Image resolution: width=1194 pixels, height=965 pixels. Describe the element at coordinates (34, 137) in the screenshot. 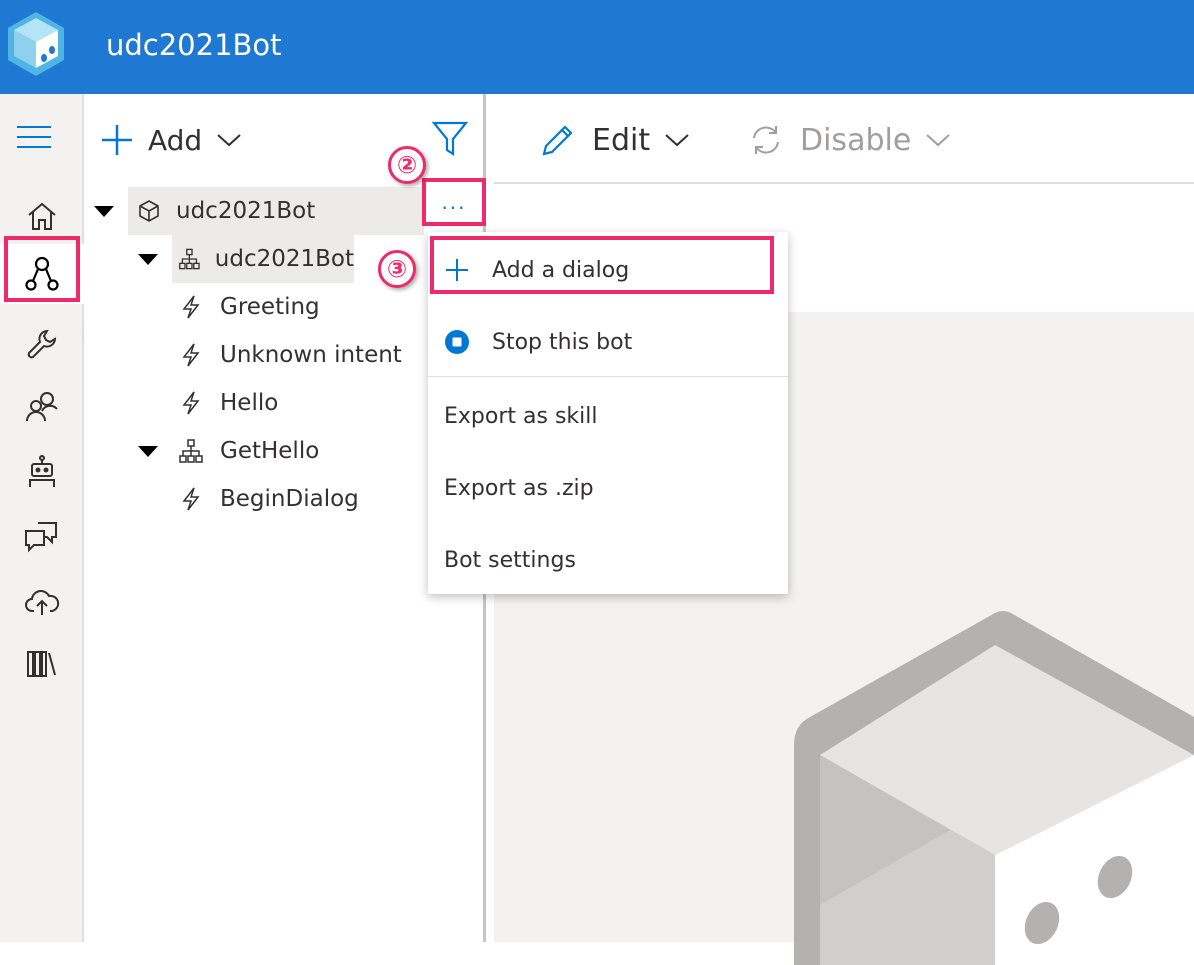

I see `hamburger-menu-icon` at that location.